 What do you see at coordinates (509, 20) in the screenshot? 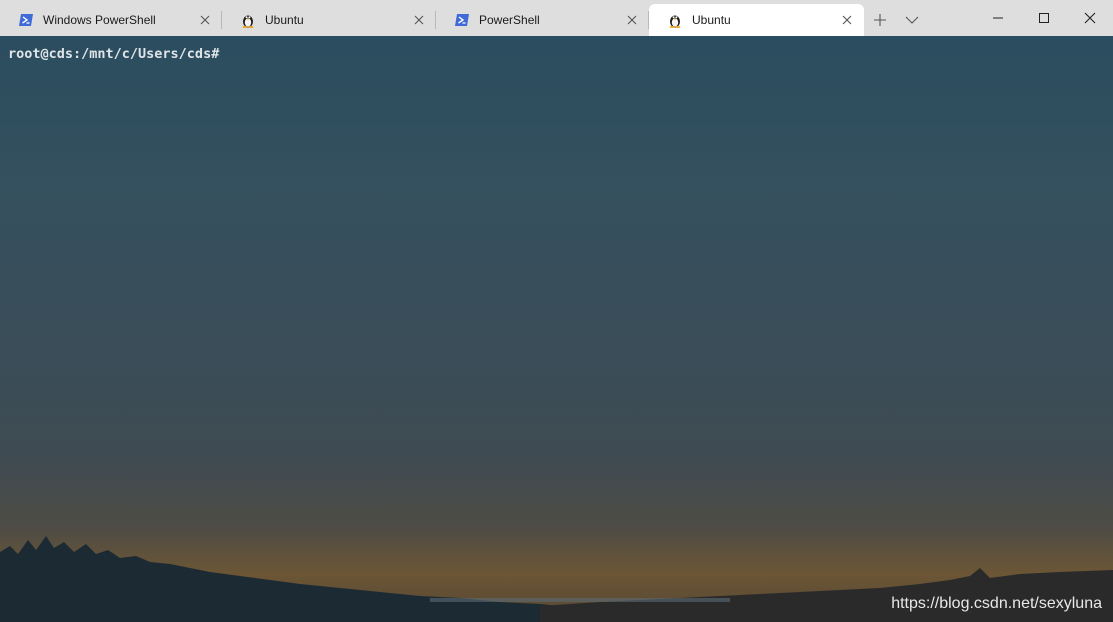
I see `tab-label: PowerShell` at bounding box center [509, 20].